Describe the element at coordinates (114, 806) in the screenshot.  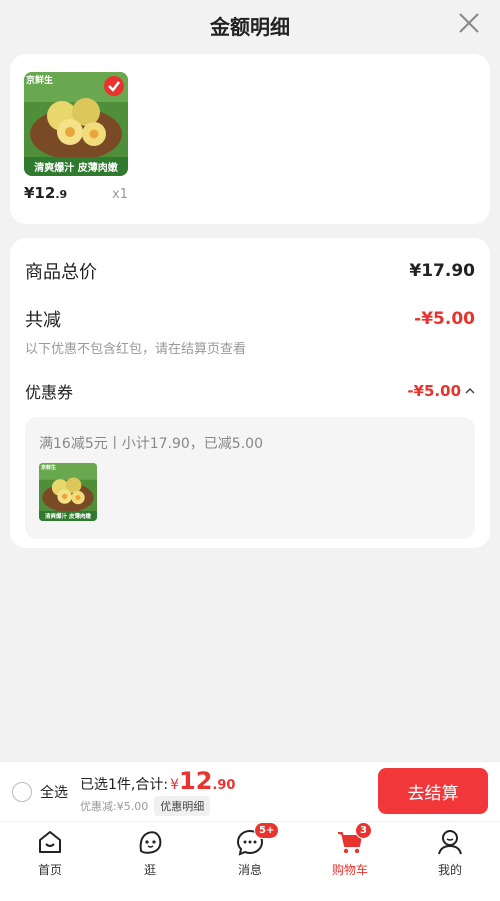
I see `discount-amount: 优惠减:¥5.00` at that location.